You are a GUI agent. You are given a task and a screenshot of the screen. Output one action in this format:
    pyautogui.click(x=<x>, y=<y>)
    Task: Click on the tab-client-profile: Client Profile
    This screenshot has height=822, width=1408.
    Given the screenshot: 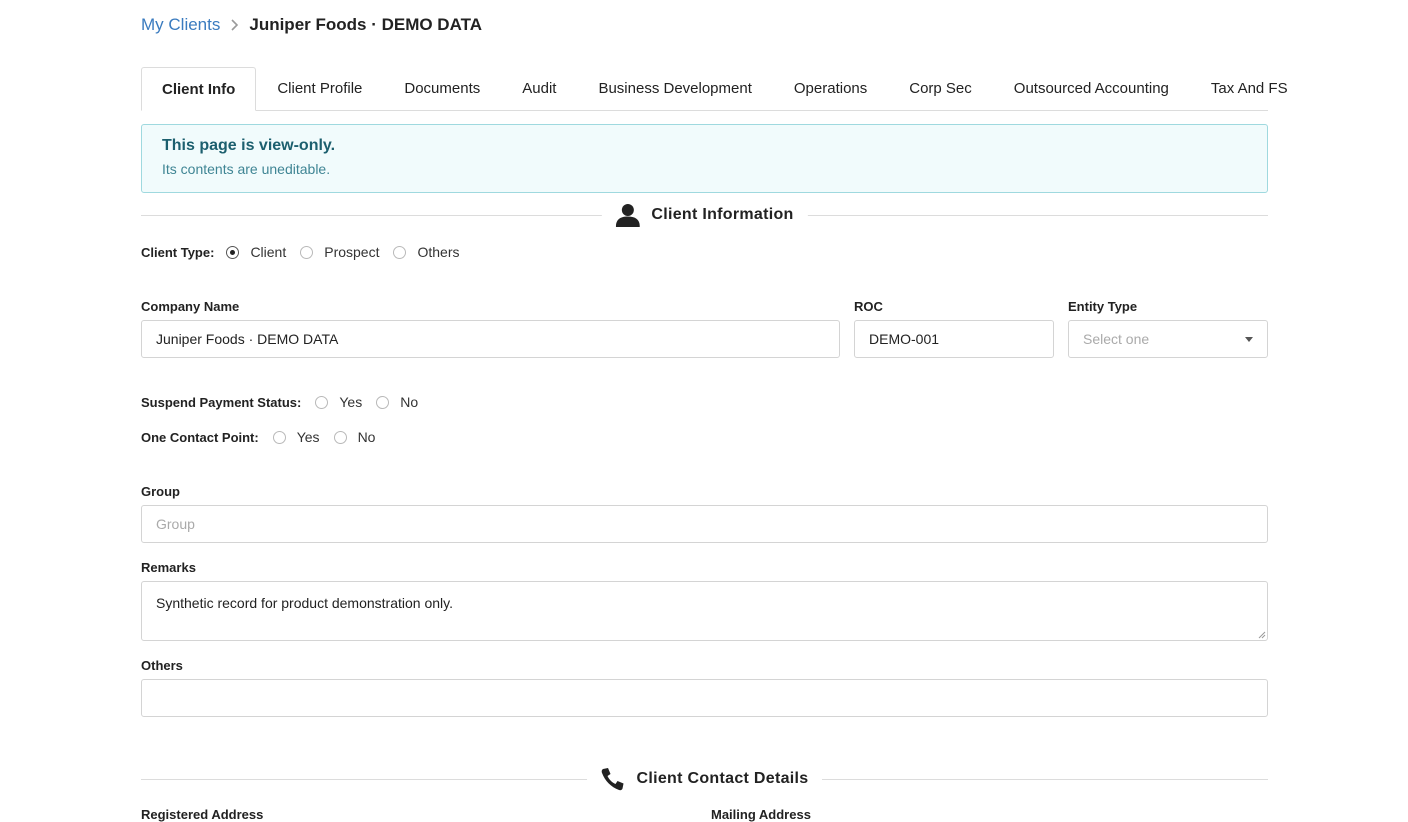 What is the action you would take?
    pyautogui.click(x=319, y=88)
    